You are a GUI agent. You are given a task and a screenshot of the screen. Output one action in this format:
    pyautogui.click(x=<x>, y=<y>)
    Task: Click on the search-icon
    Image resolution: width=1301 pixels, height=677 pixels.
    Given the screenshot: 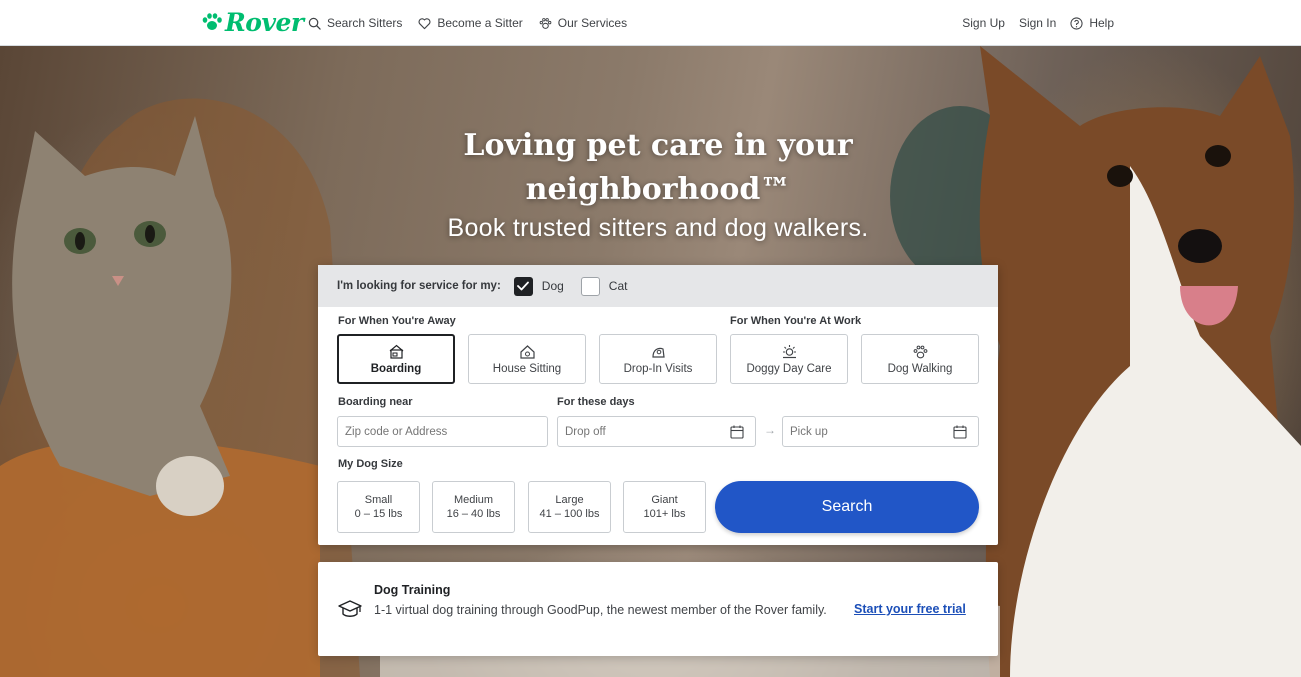 What is the action you would take?
    pyautogui.click(x=314, y=23)
    